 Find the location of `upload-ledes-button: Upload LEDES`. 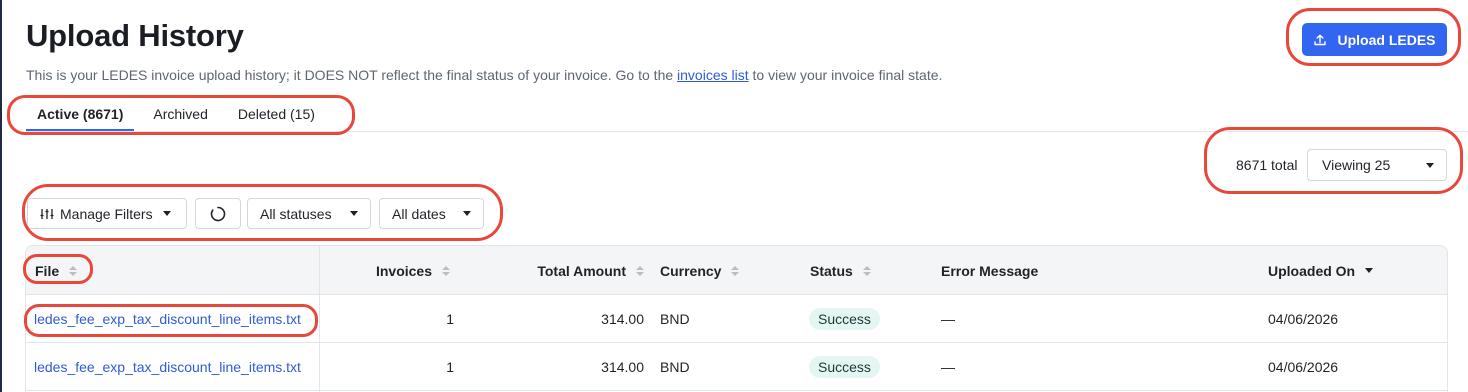

upload-ledes-button: Upload LEDES is located at coordinates (1374, 39).